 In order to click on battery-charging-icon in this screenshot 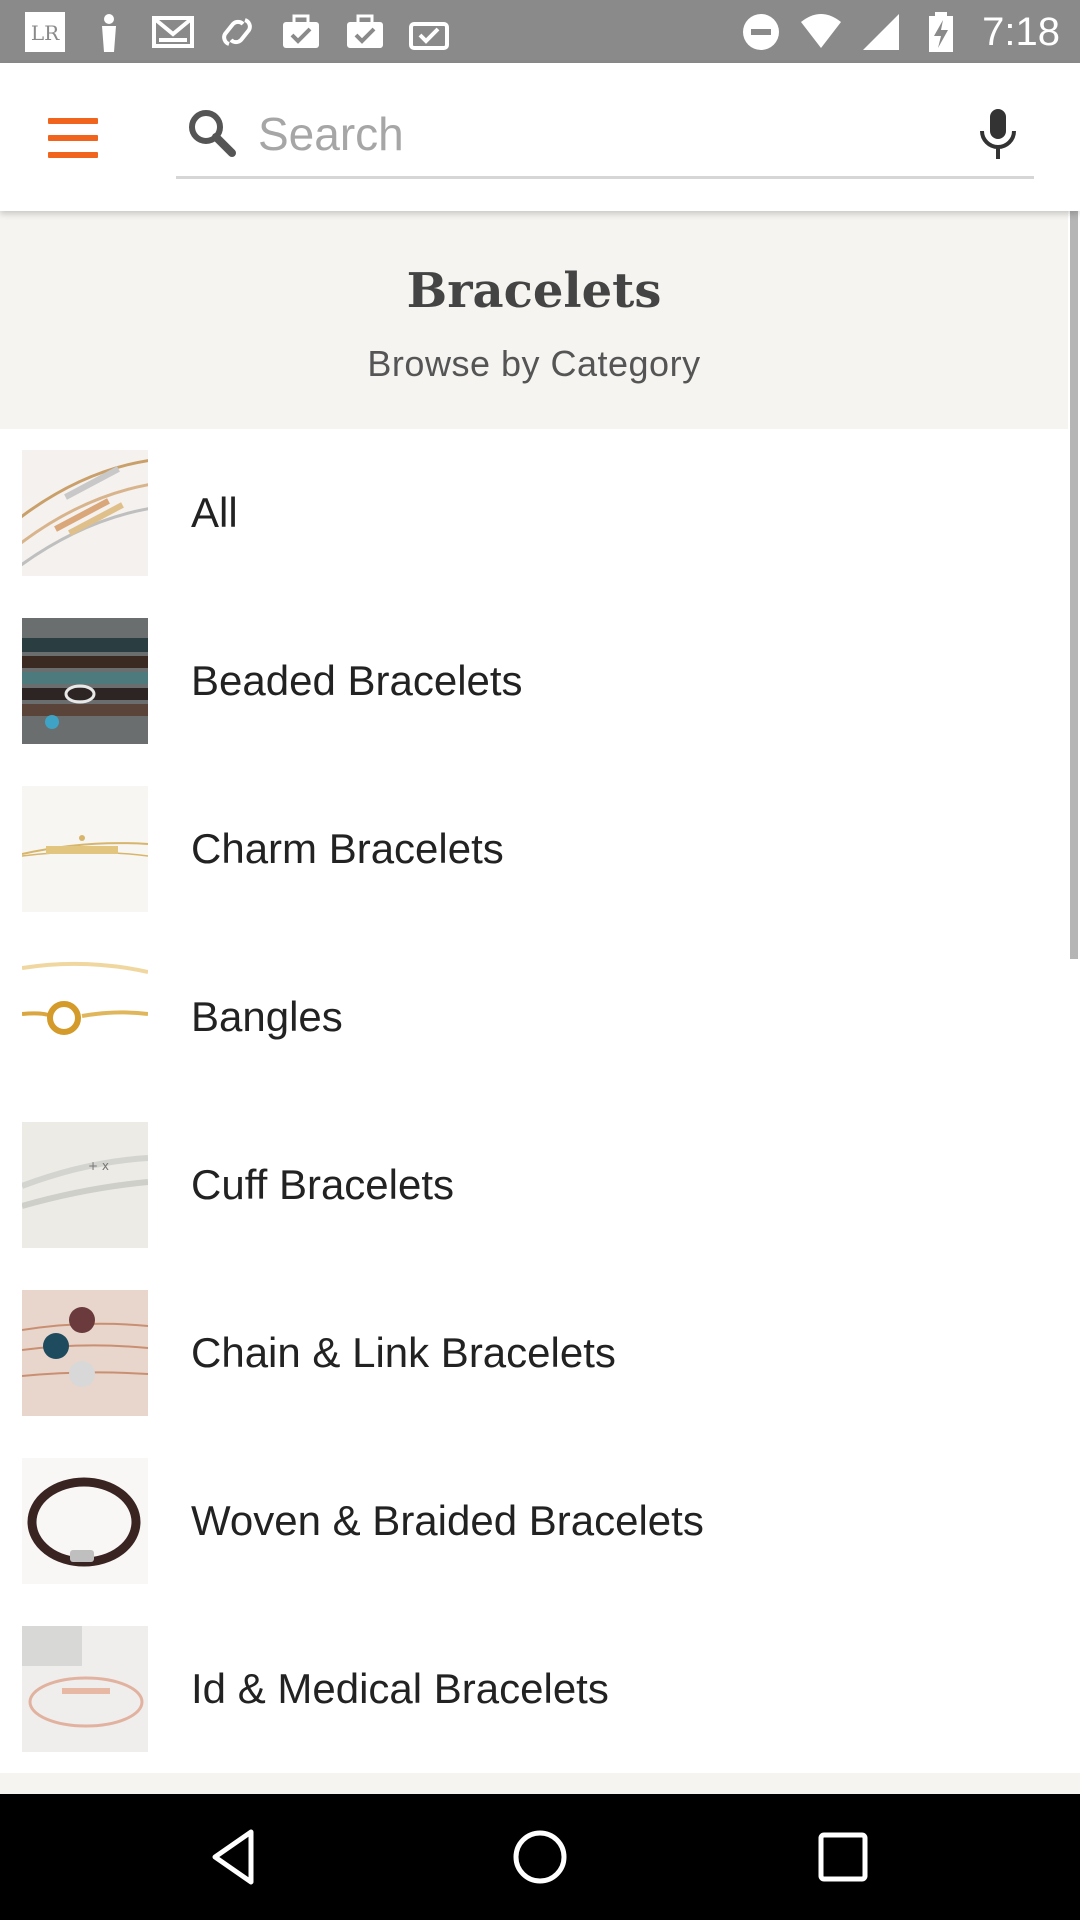, I will do `click(941, 32)`.